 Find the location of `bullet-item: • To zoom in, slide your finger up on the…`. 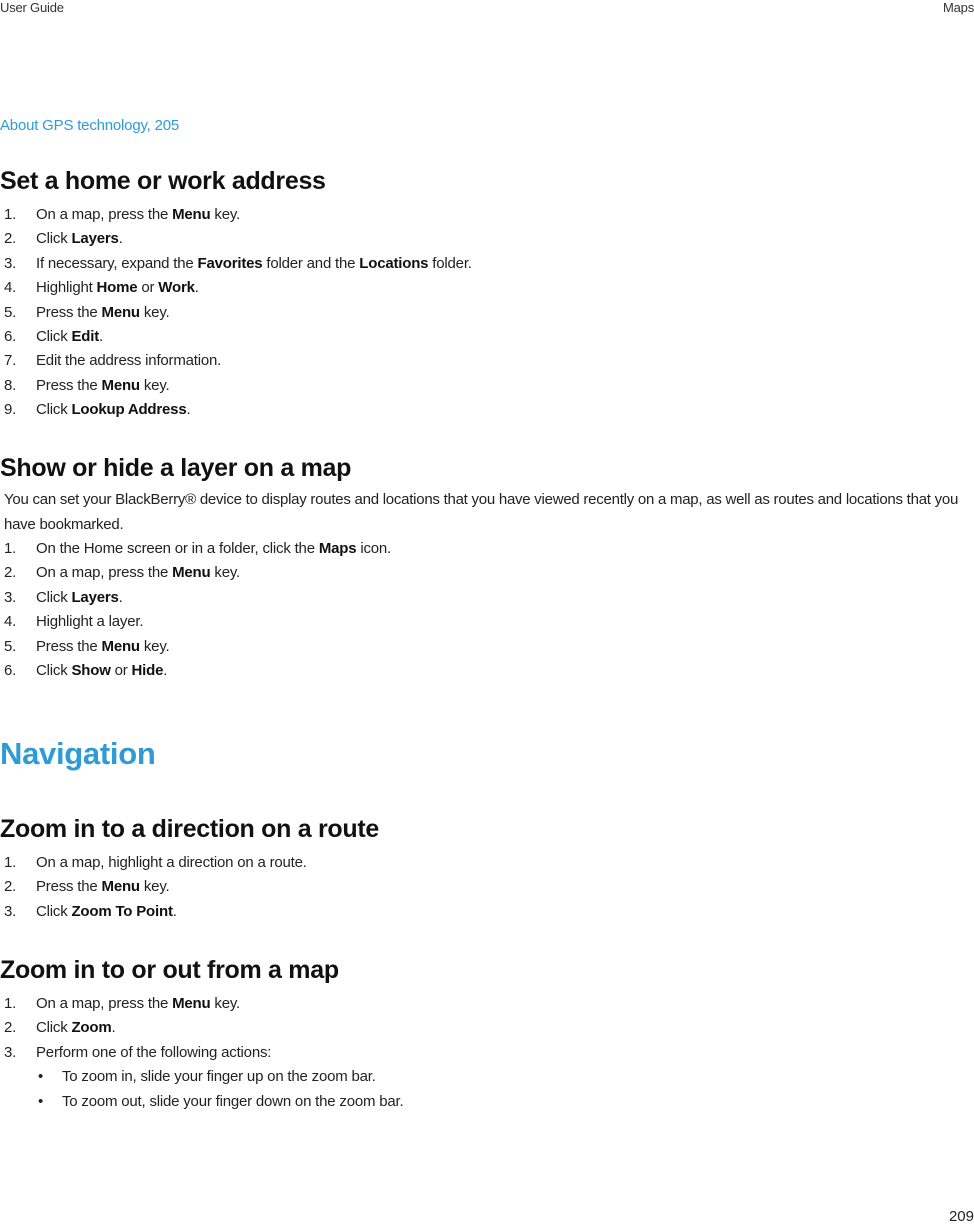

bullet-item: • To zoom in, slide your finger up on the… is located at coordinates (201, 1077).